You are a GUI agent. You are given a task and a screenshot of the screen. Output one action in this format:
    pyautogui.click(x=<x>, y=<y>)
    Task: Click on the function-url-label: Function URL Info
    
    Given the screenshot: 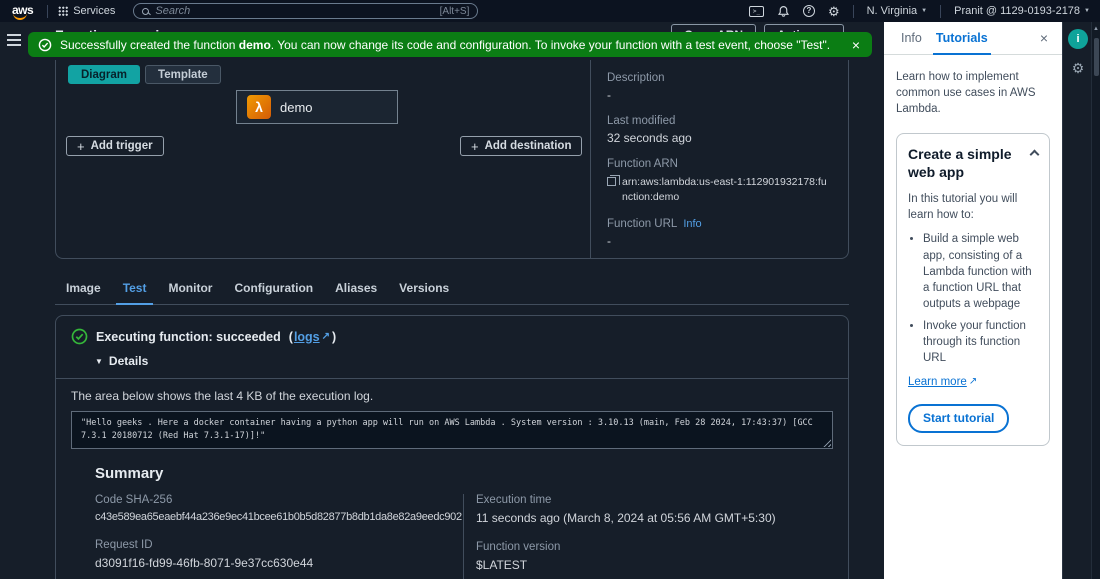 What is the action you would take?
    pyautogui.click(x=654, y=224)
    